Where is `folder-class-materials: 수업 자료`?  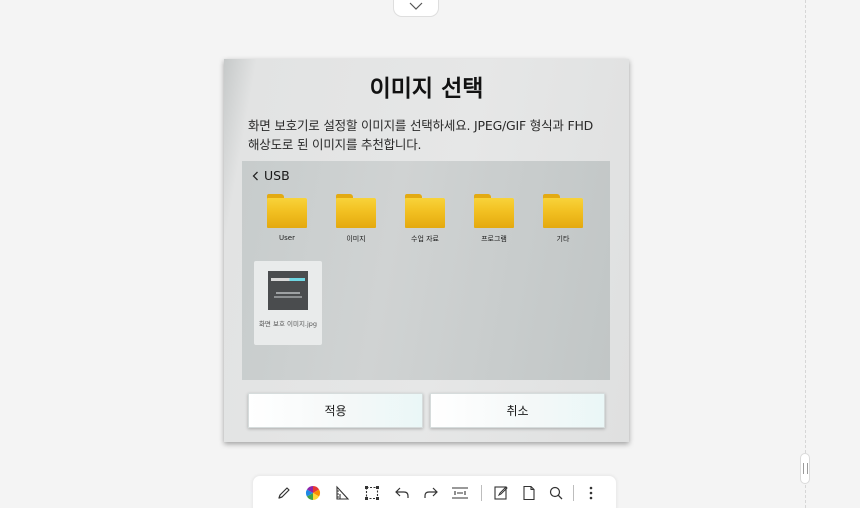
folder-class-materials: 수업 자료 is located at coordinates (425, 218).